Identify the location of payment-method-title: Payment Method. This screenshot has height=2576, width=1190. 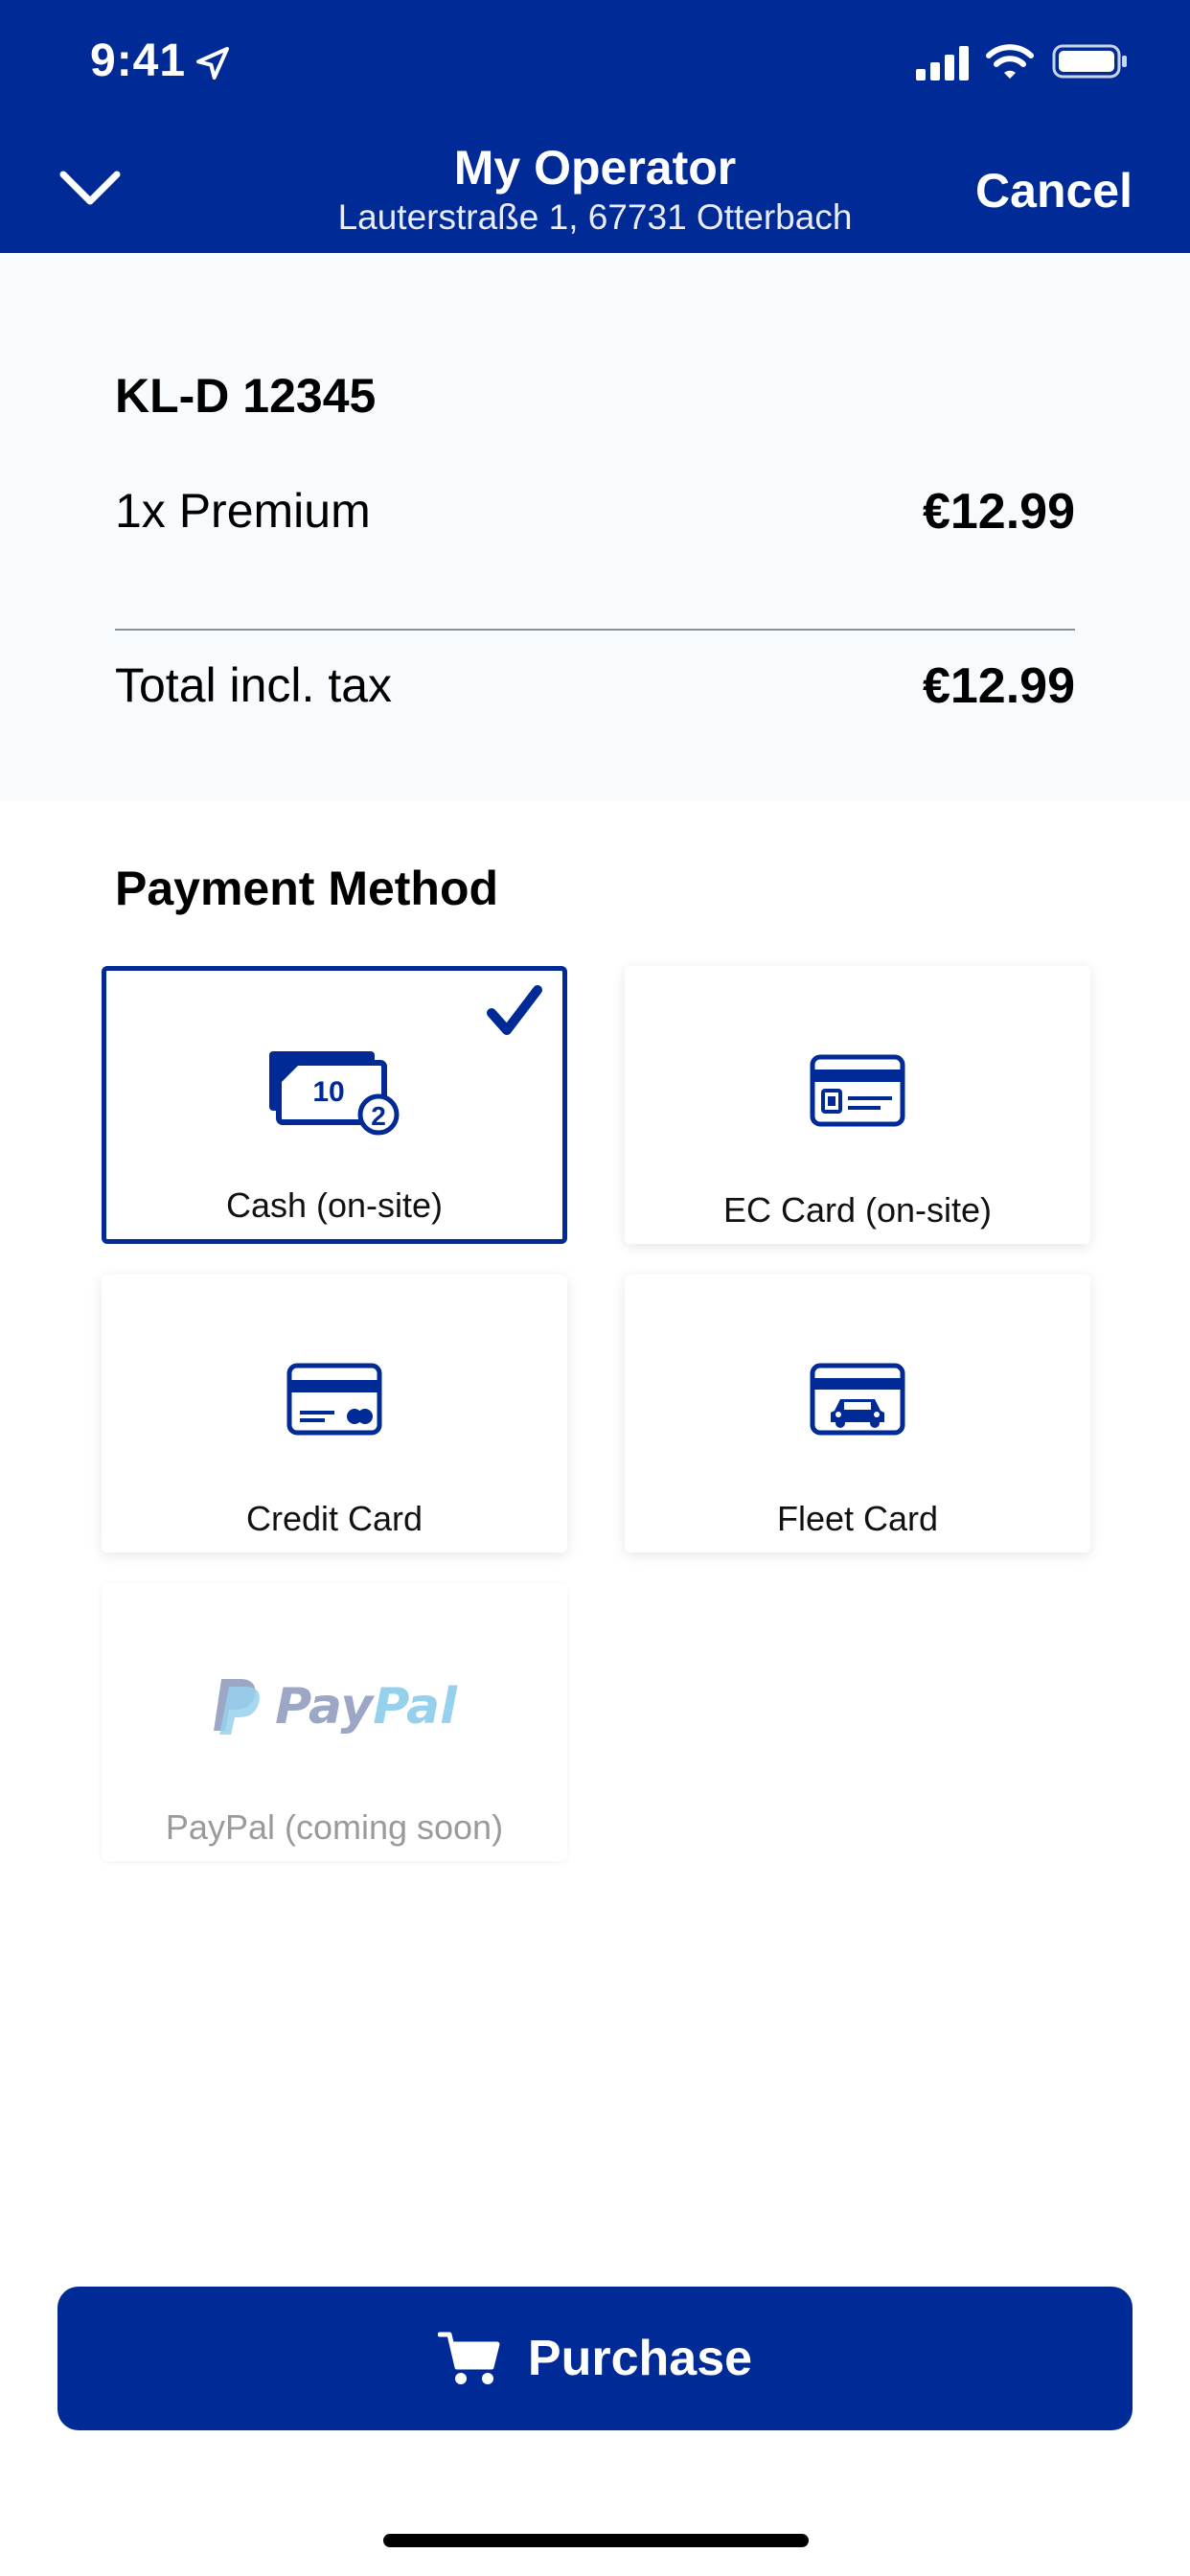
(307, 888).